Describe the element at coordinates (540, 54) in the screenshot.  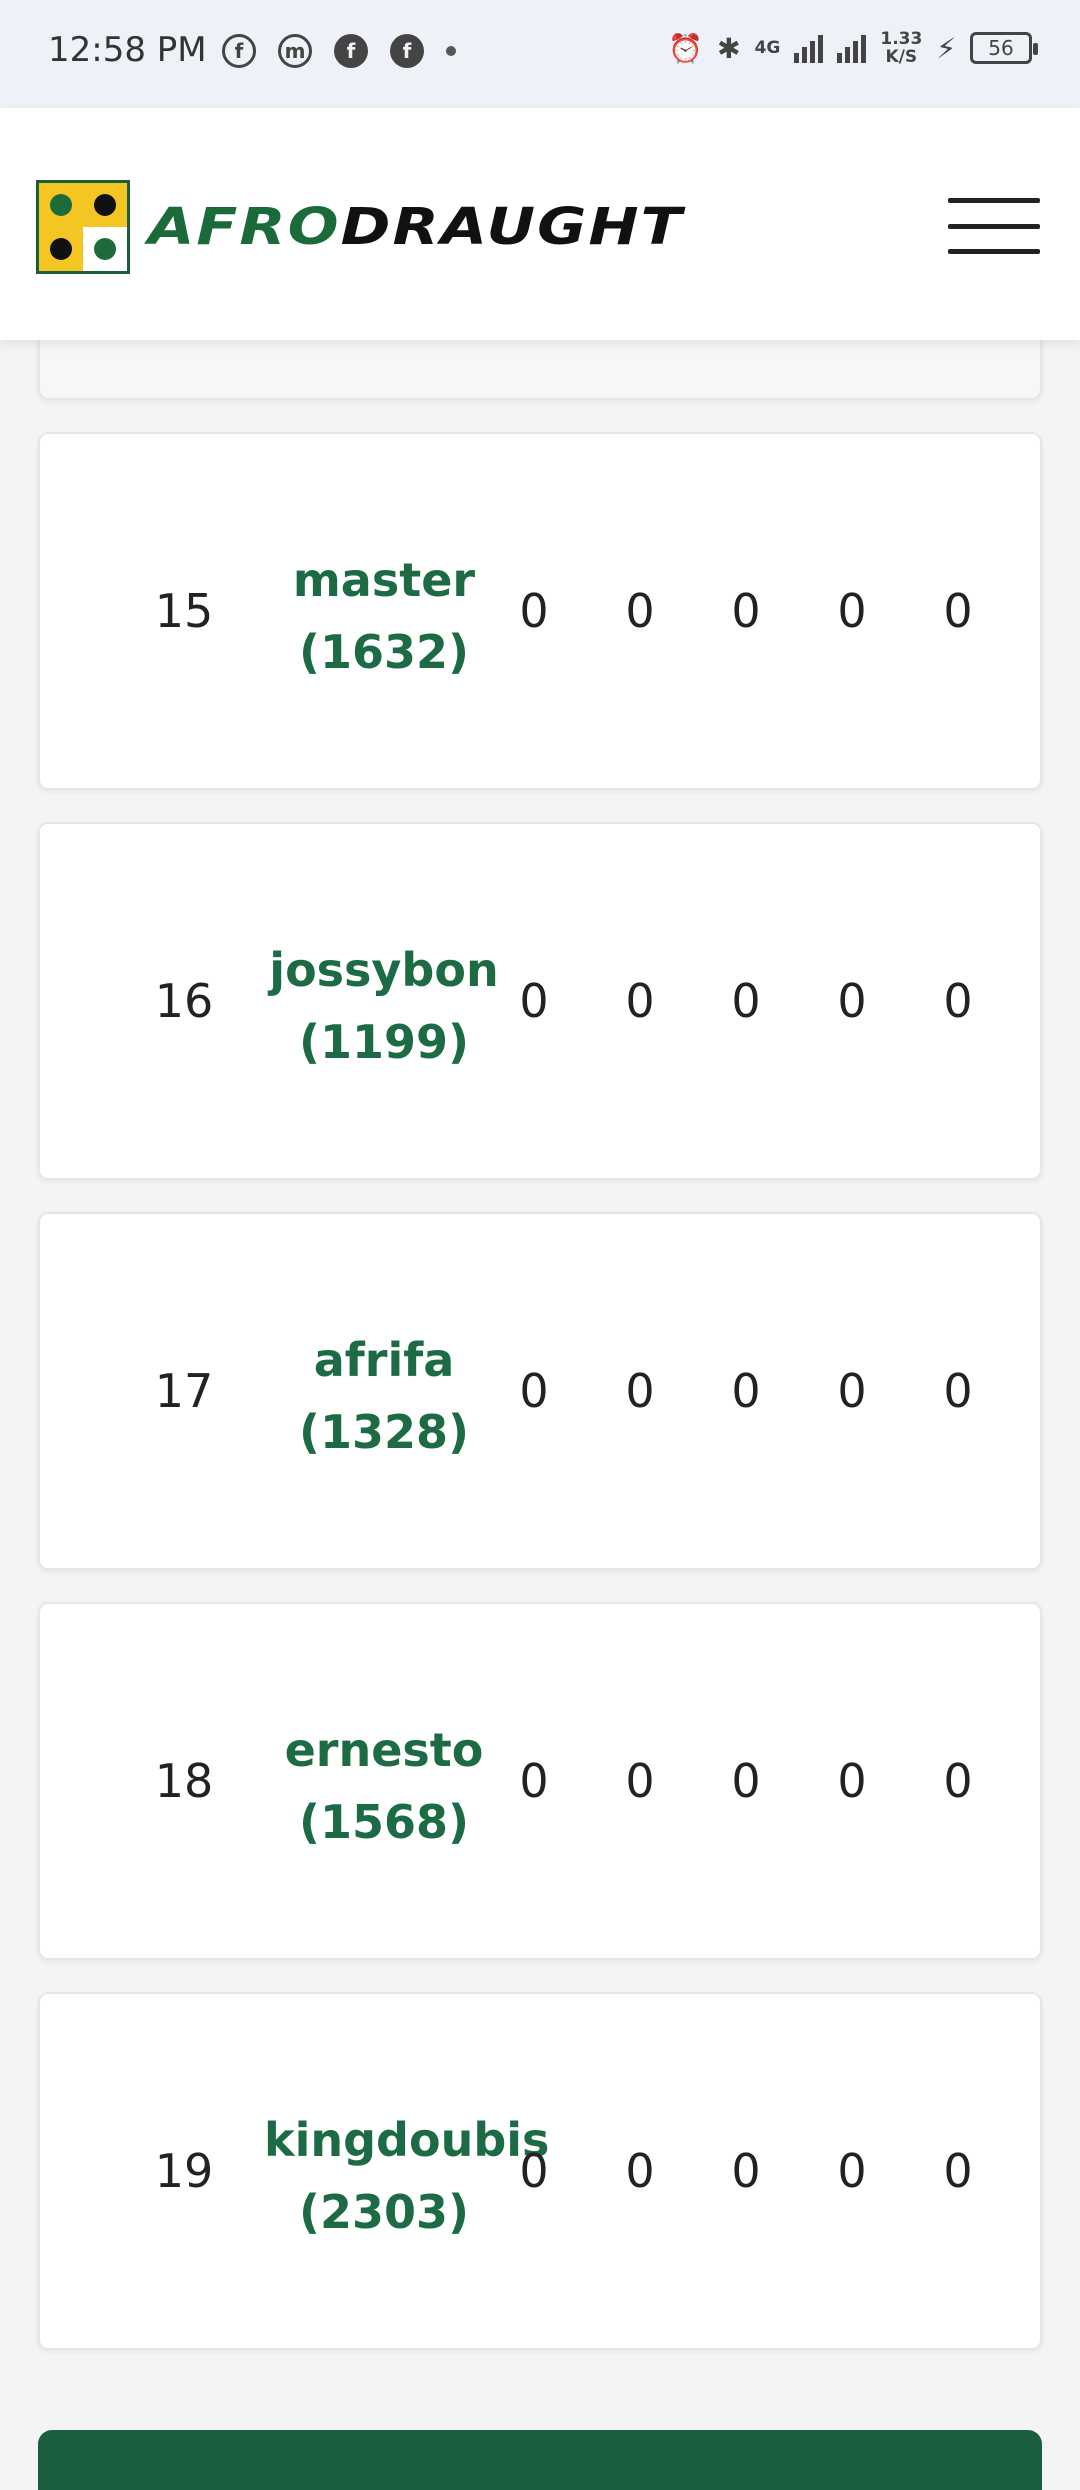
I see `status-bar: 12:58 PM f m f f ⏰ ✱ 4G 1.33 K/S ⚡ 56` at that location.